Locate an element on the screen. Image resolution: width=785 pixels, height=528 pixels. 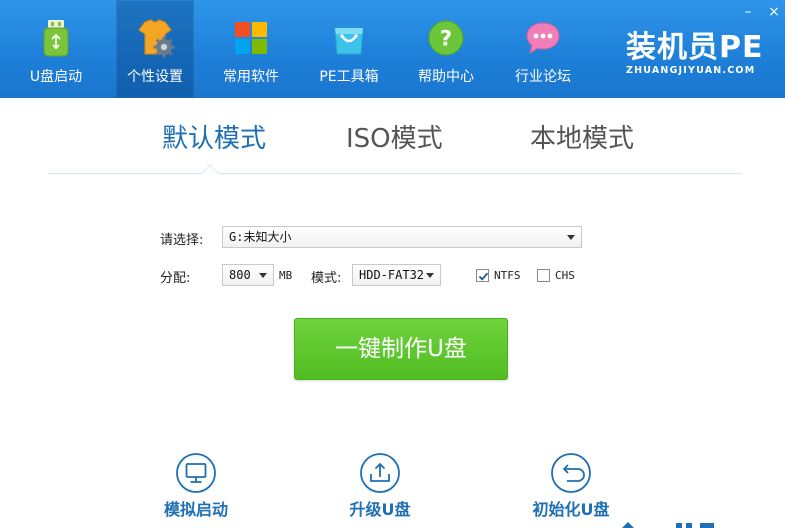
tab-iso-mode: ISO模式 is located at coordinates (394, 136).